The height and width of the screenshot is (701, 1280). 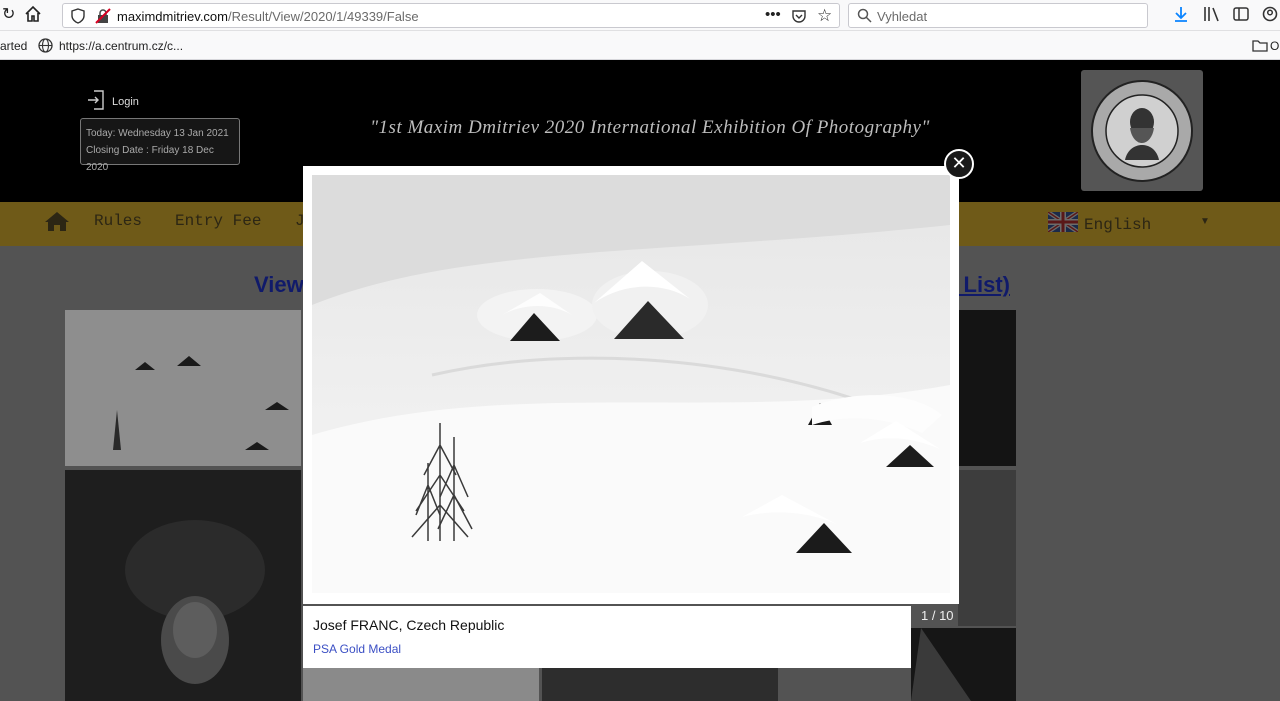 What do you see at coordinates (1205, 221) in the screenshot?
I see `chevron-down-icon: ▼` at bounding box center [1205, 221].